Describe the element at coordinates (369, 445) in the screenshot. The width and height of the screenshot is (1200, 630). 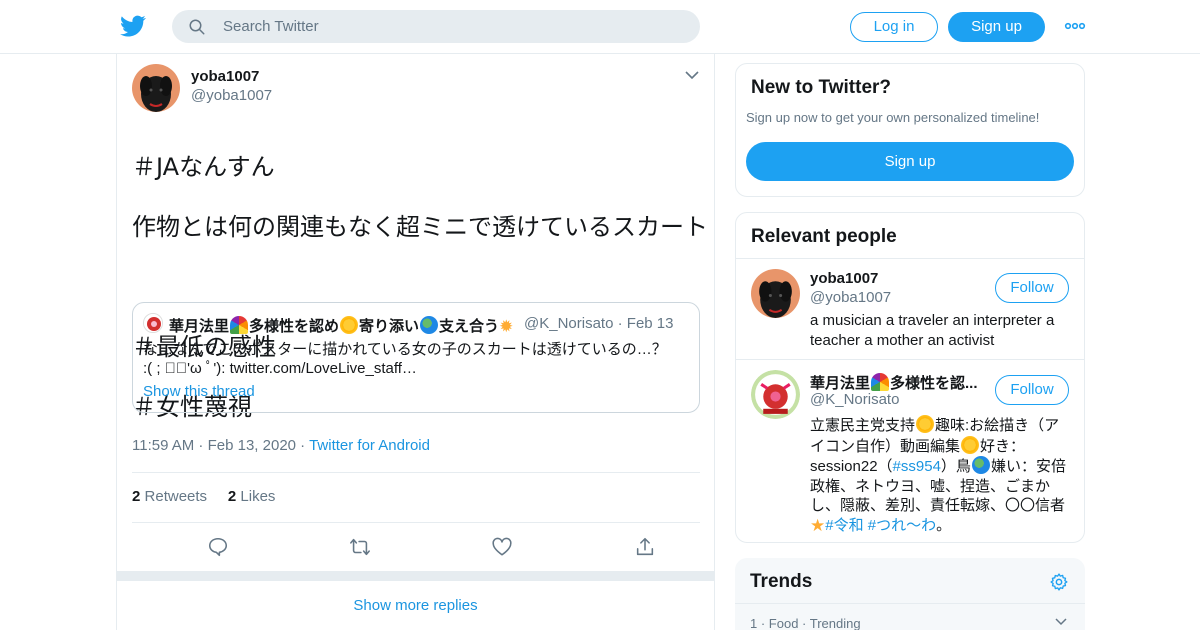
I see `tweet-source-link: Twitter for Android` at that location.